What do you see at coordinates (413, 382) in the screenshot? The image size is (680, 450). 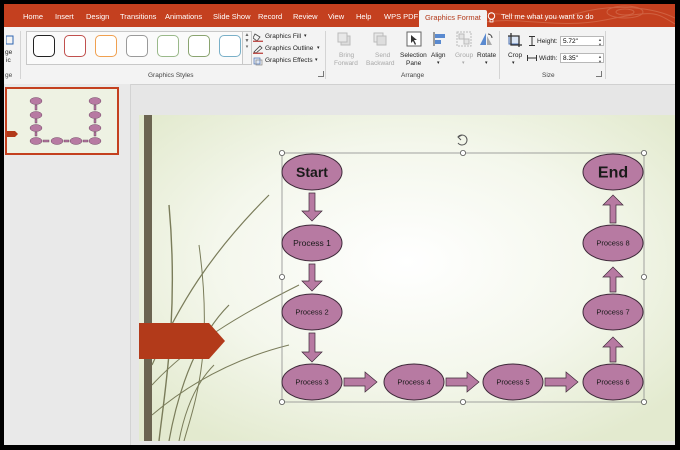 I see `node-process-4-label: Process 4` at bounding box center [413, 382].